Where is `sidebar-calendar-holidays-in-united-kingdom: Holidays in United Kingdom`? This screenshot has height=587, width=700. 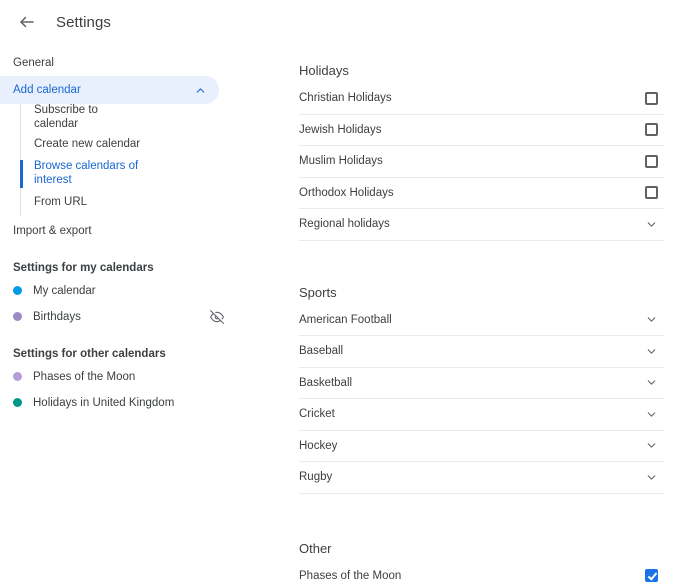 sidebar-calendar-holidays-in-united-kingdom: Holidays in United Kingdom is located at coordinates (120, 403).